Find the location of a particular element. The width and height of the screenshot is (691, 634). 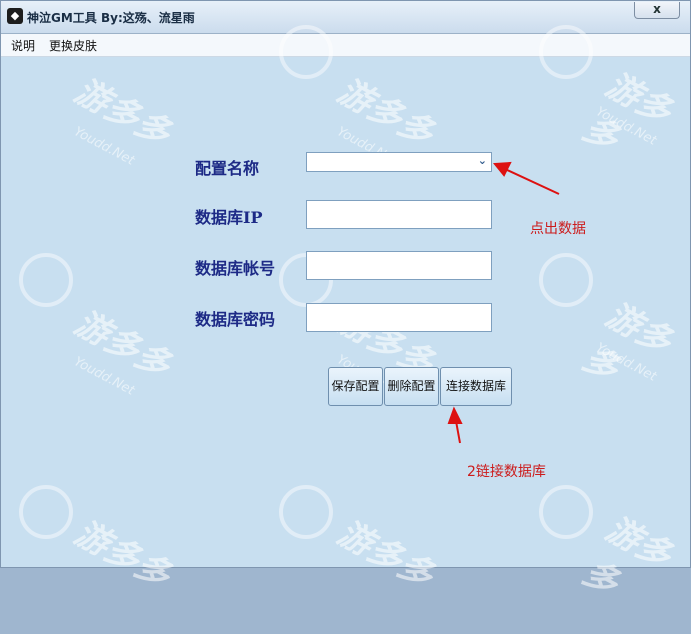

annotation-connect-database: 2链接数据库 is located at coordinates (506, 472).